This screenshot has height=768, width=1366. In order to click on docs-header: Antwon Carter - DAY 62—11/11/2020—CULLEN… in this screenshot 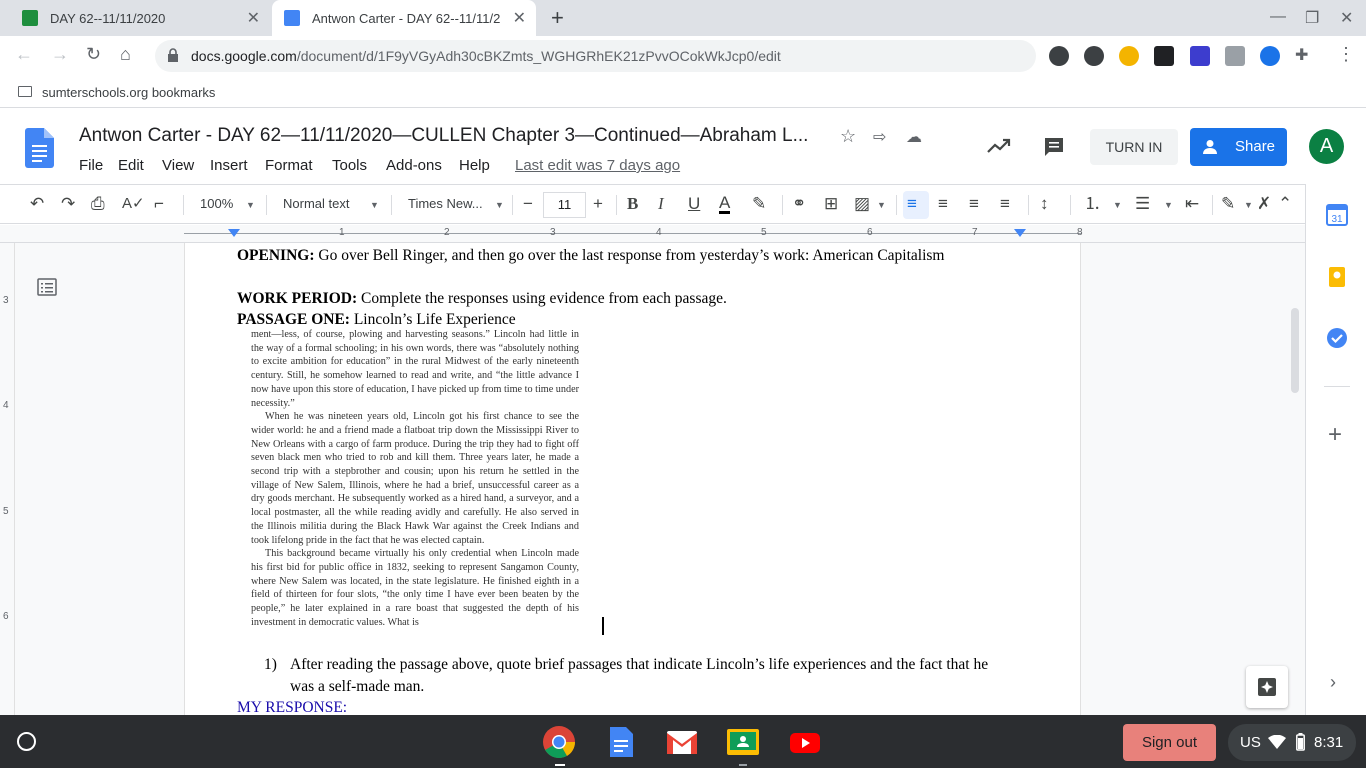, I will do `click(683, 146)`.